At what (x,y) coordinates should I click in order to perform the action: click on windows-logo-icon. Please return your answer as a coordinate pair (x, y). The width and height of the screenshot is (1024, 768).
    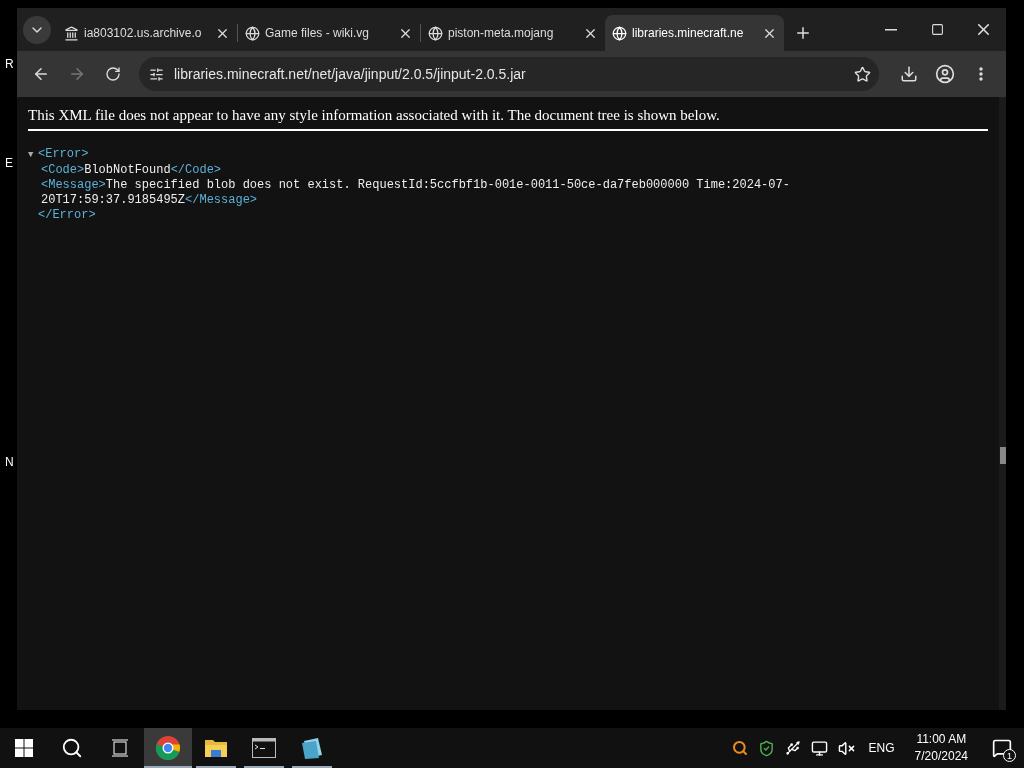
    Looking at the image, I should click on (24, 748).